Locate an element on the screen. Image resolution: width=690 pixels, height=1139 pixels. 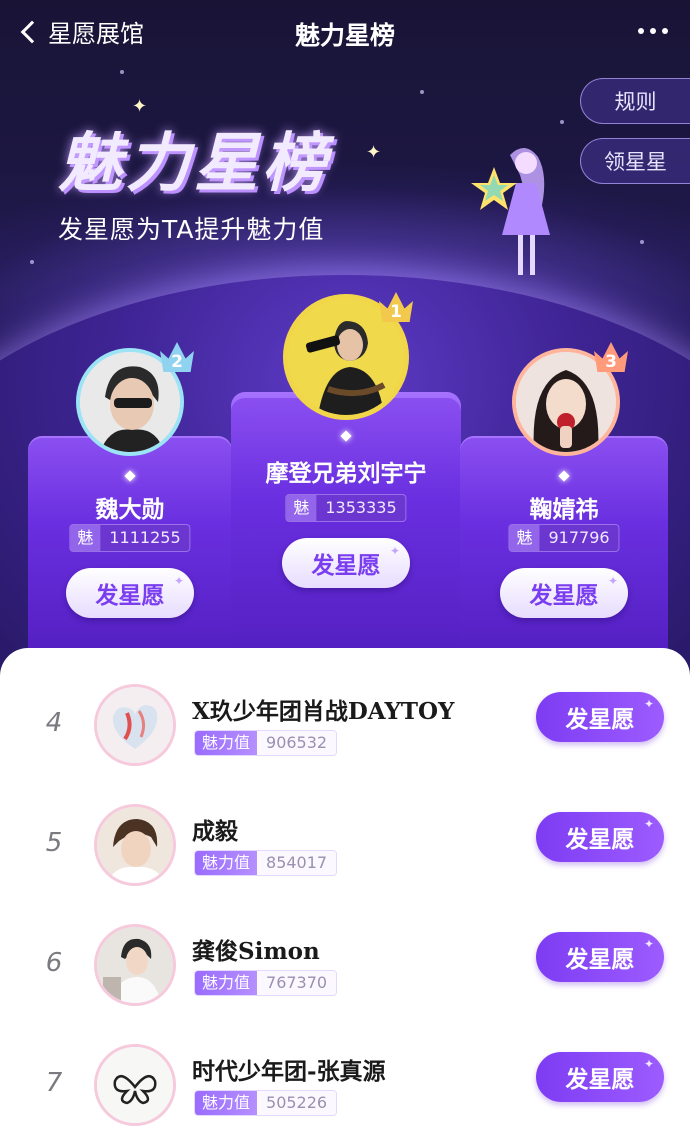
list-score: 魅力值 505226 is located at coordinates (266, 1103).